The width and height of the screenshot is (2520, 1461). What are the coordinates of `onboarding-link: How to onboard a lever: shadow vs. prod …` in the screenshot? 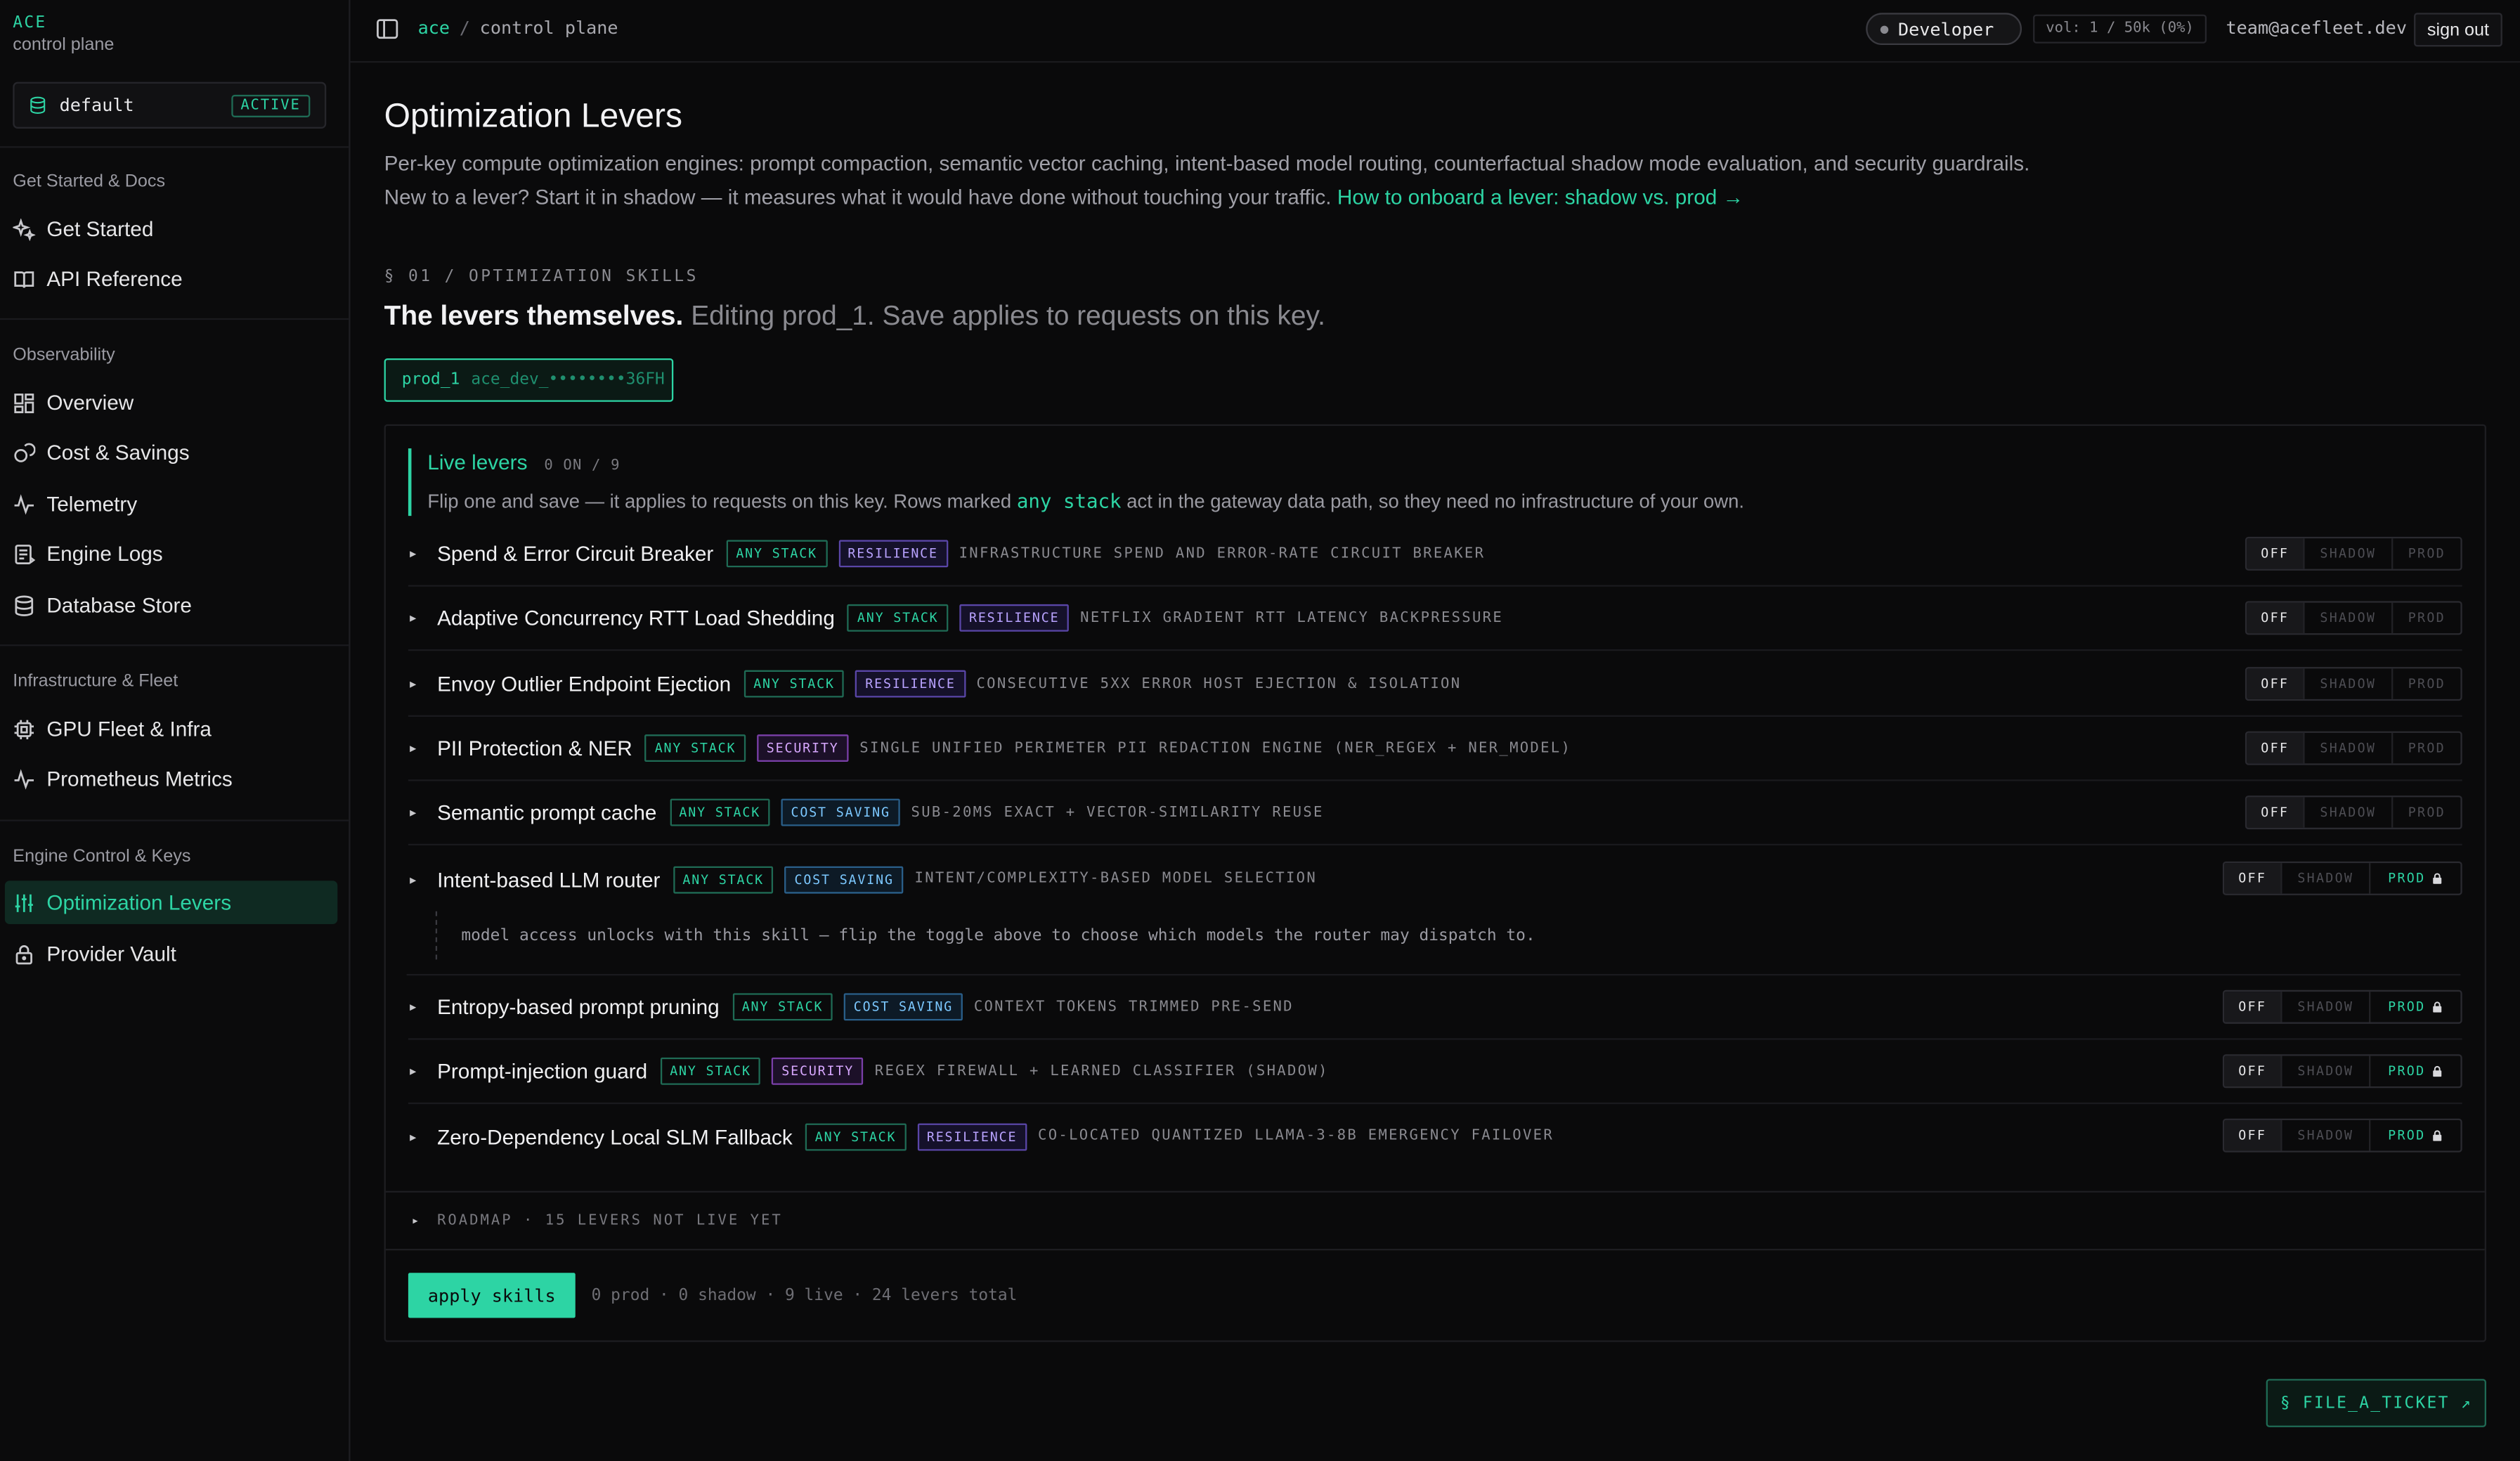 It's located at (1540, 197).